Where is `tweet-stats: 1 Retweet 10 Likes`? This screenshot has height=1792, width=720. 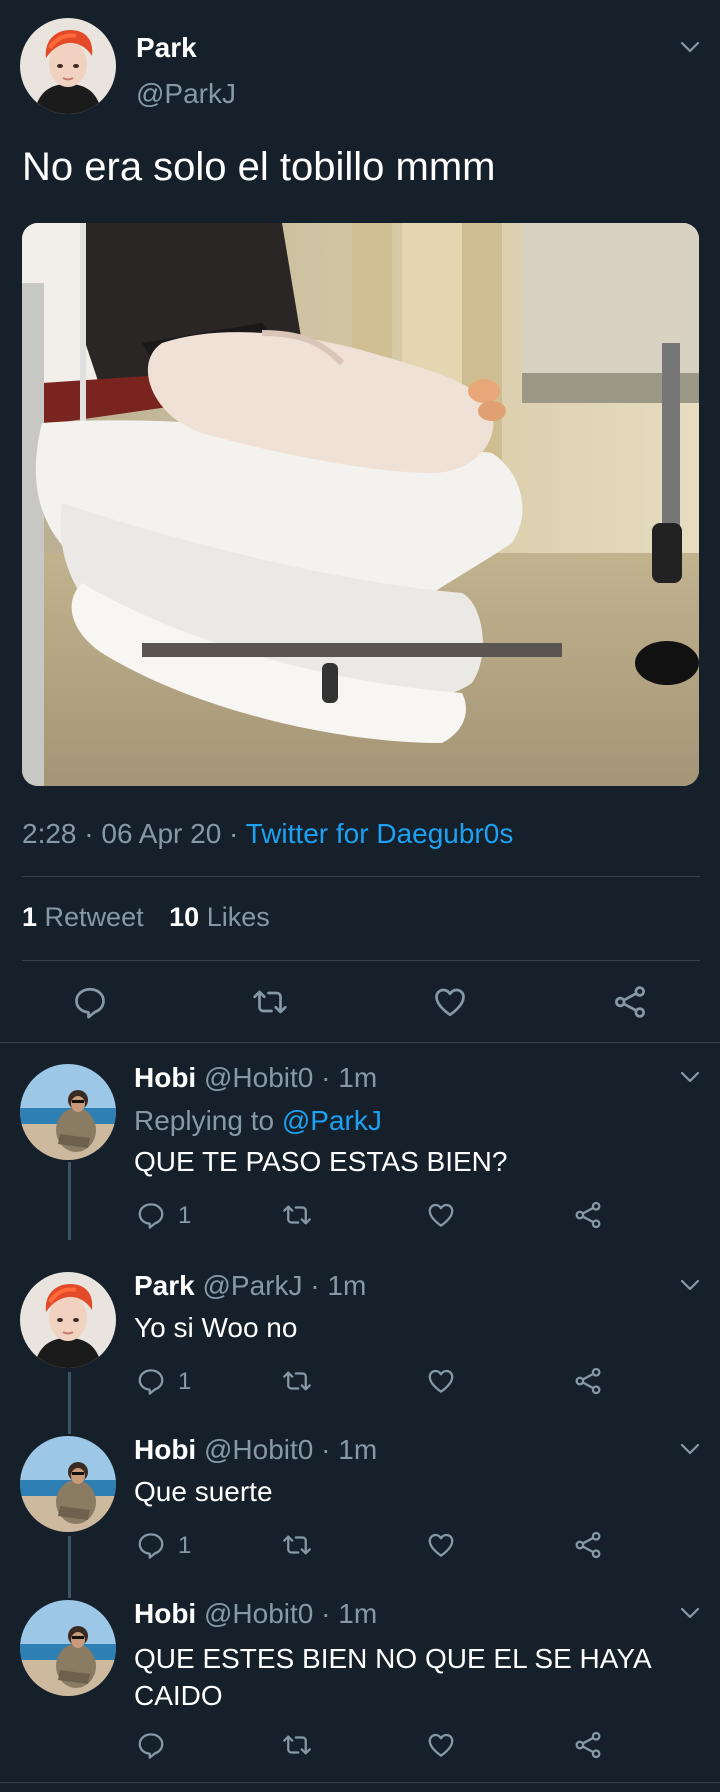 tweet-stats: 1 Retweet 10 Likes is located at coordinates (146, 917).